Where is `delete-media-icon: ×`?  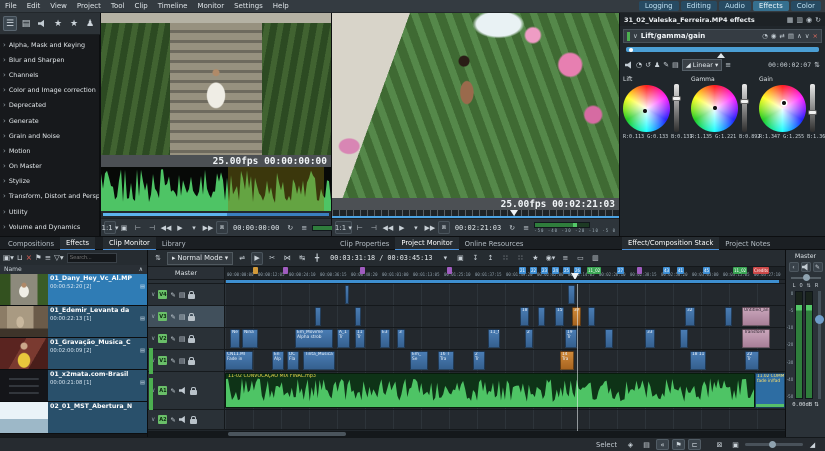 delete-media-icon: × is located at coordinates (29, 257).